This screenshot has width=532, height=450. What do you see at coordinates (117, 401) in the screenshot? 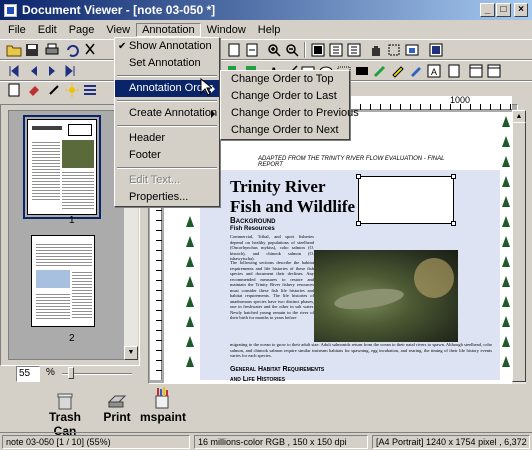
I see `printer-icon` at bounding box center [117, 401].